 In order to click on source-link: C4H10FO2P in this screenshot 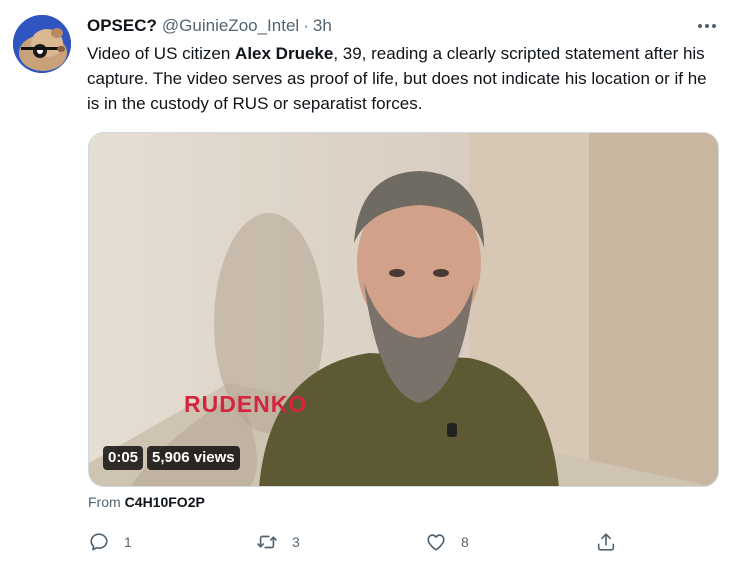, I will do `click(165, 502)`.